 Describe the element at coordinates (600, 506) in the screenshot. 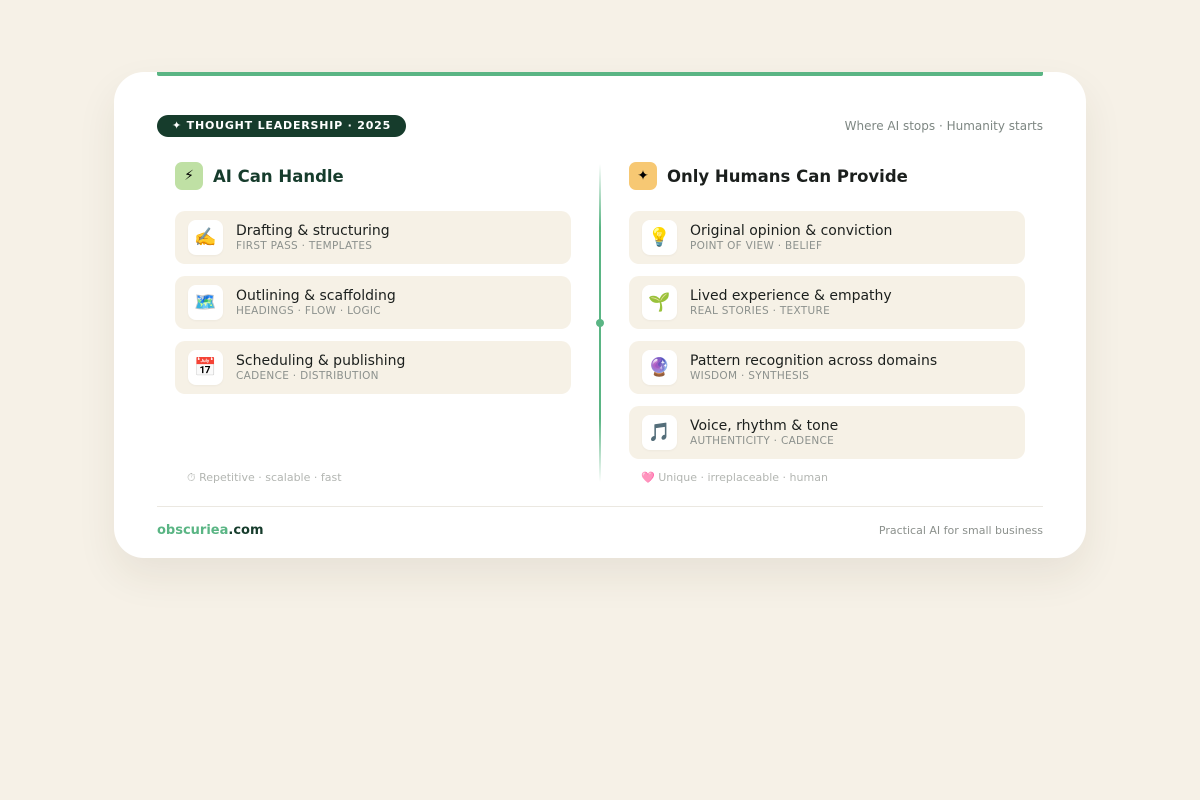

I see `footer-divider` at that location.